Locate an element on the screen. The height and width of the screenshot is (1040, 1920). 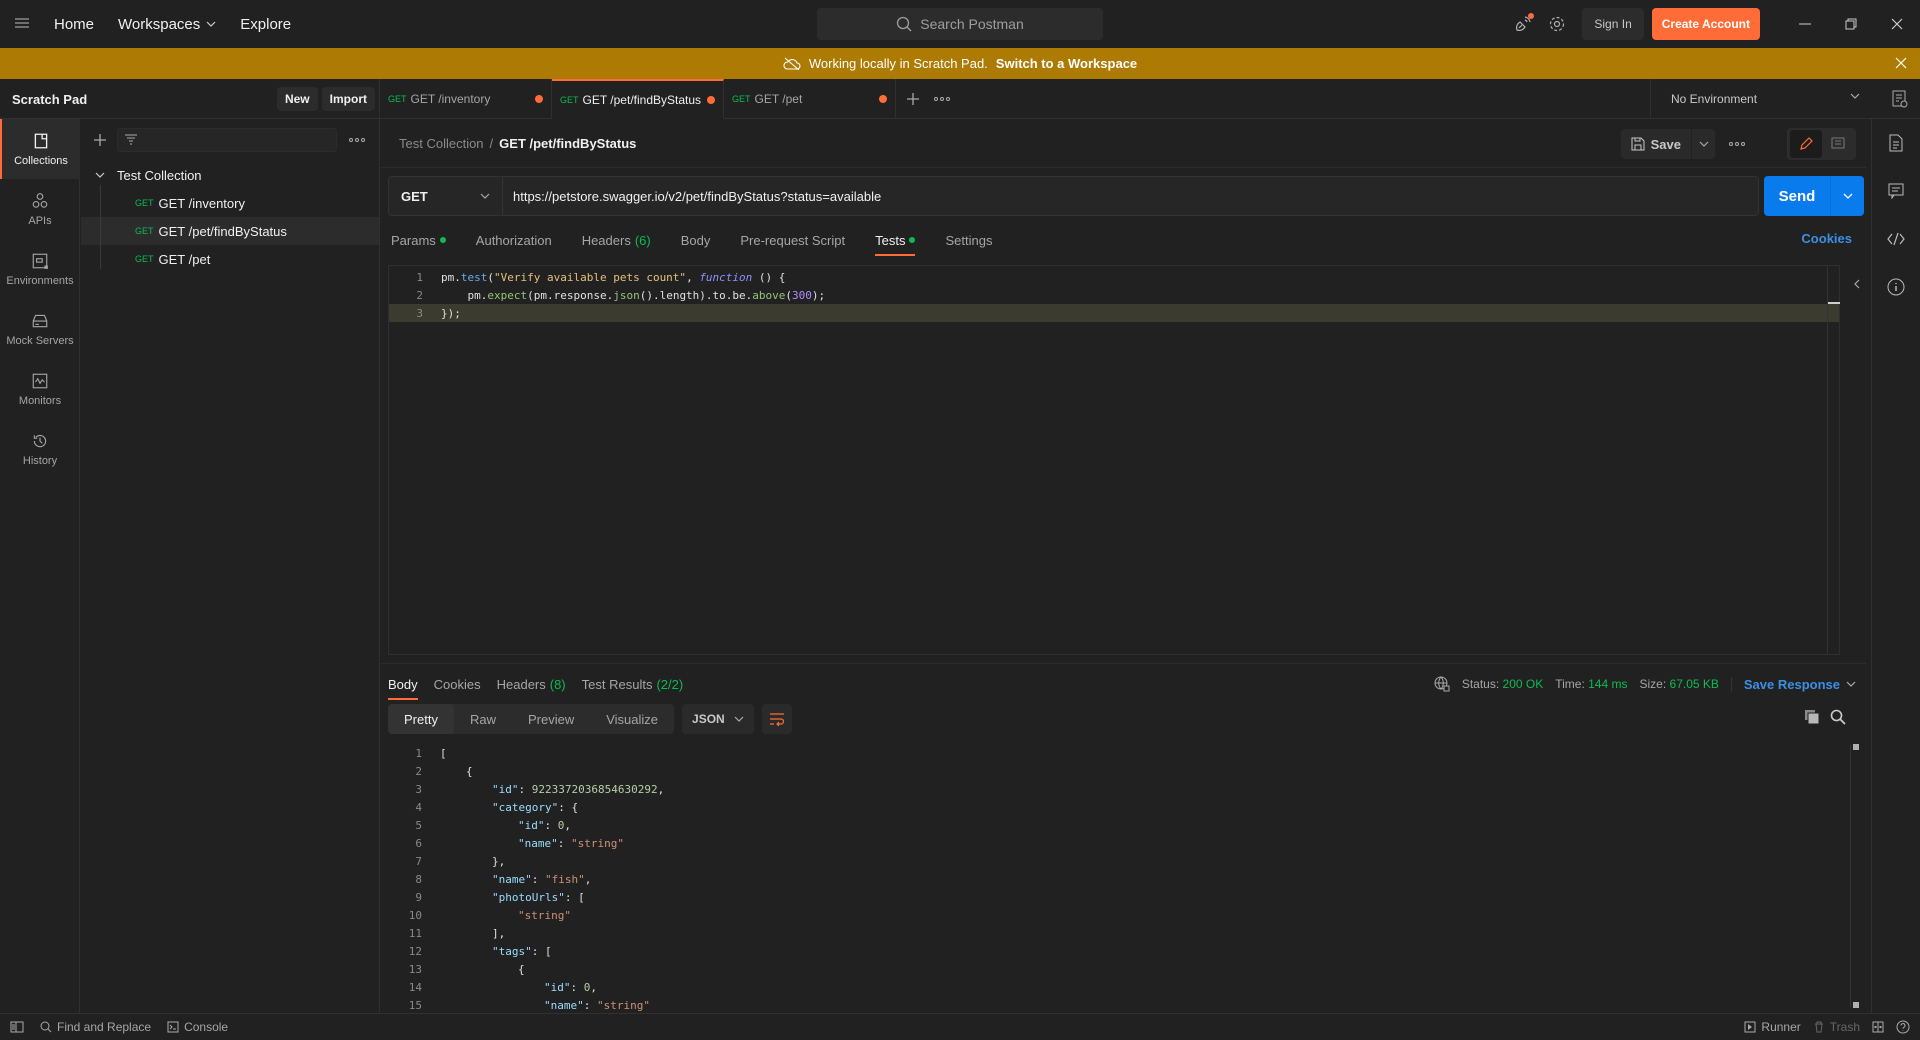
tab-get-pet: GET GET /pet is located at coordinates (810, 99).